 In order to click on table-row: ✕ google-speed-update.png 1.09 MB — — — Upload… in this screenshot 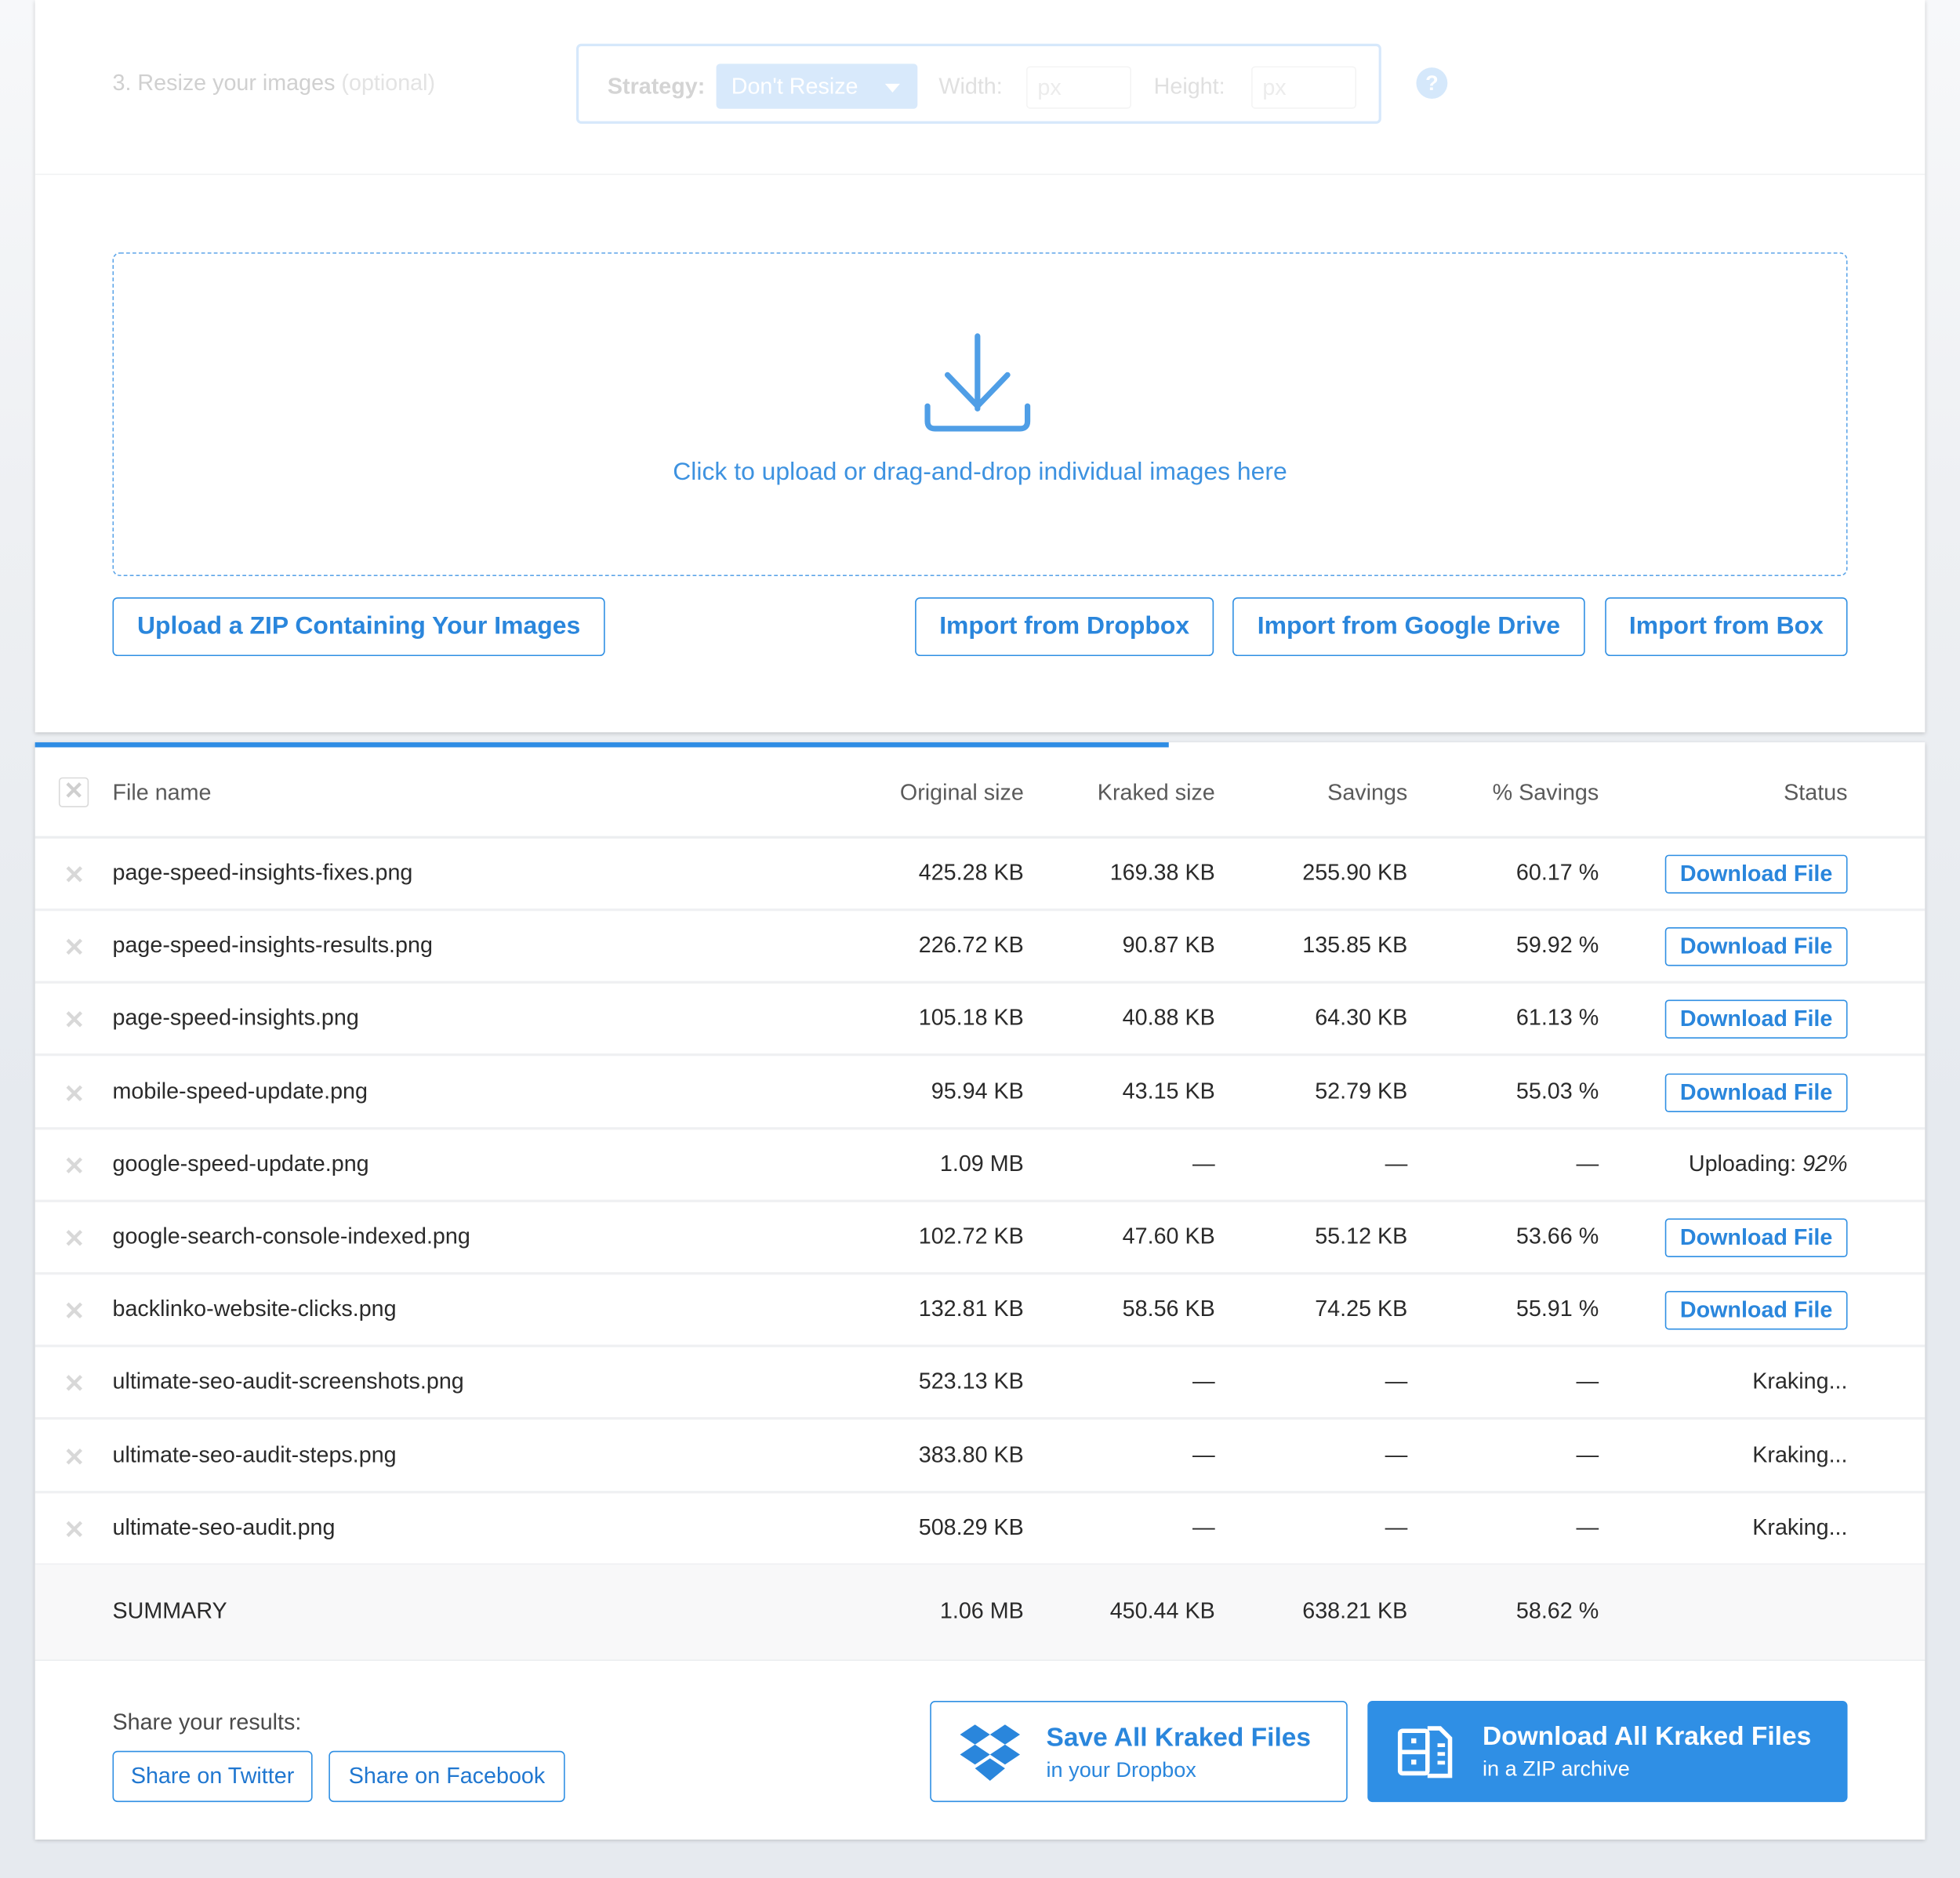, I will do `click(980, 1165)`.